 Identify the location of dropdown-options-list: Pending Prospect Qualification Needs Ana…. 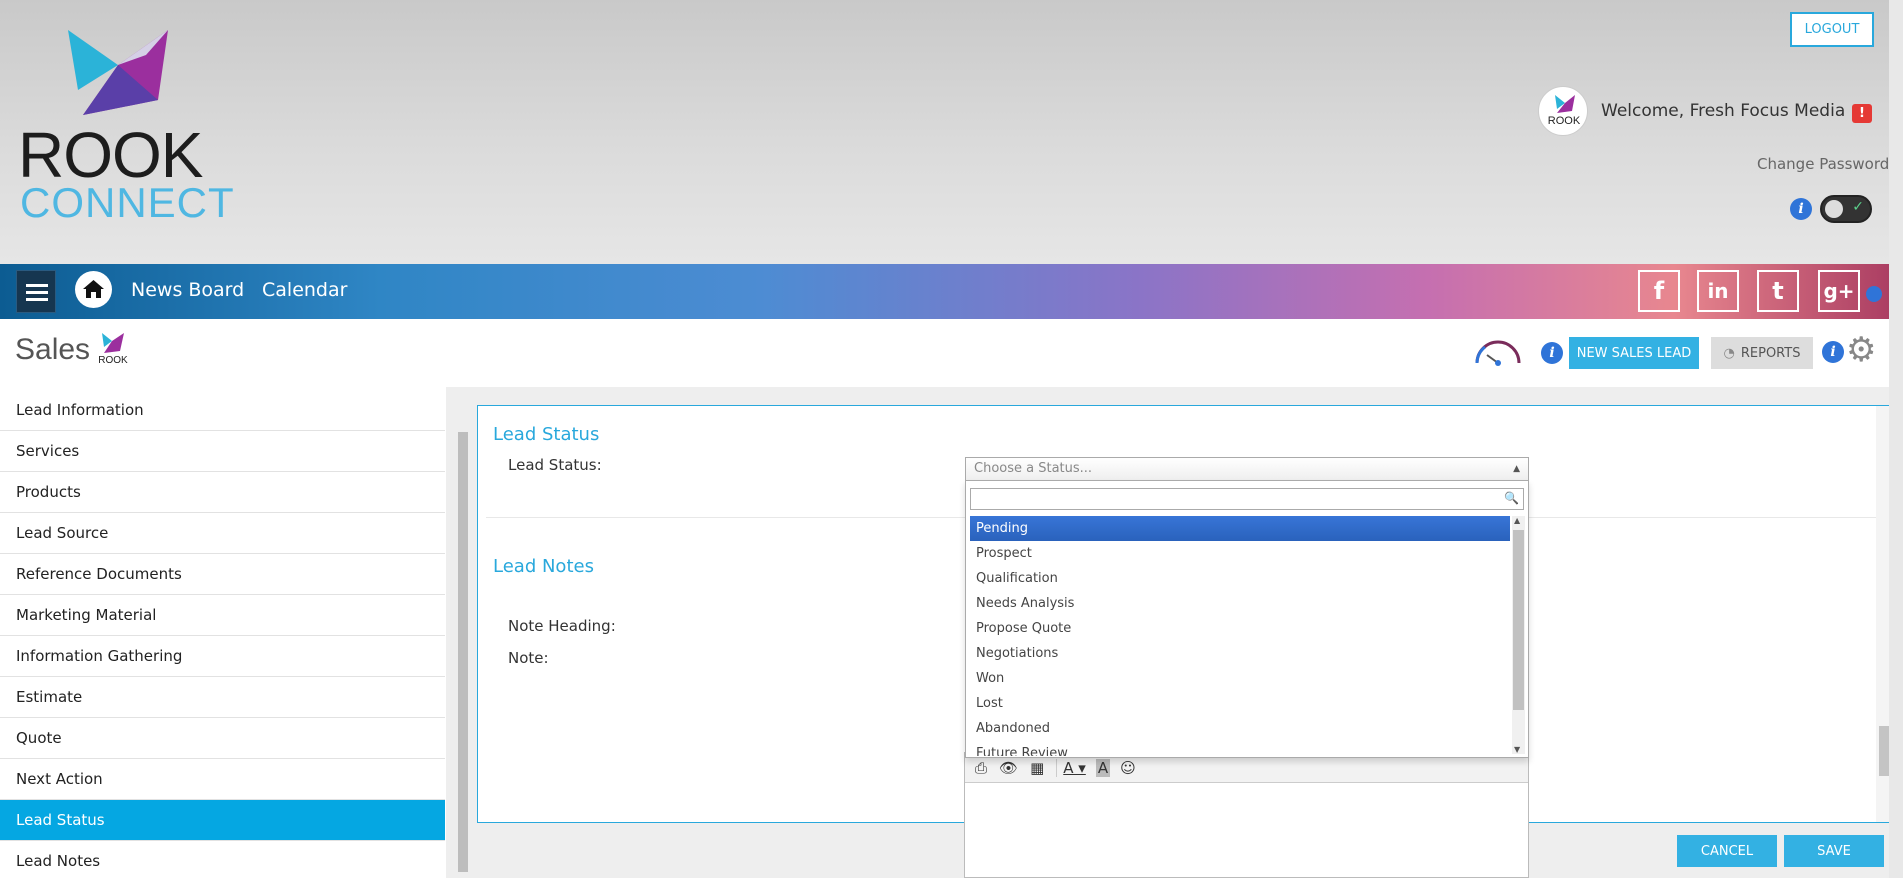
(1240, 636).